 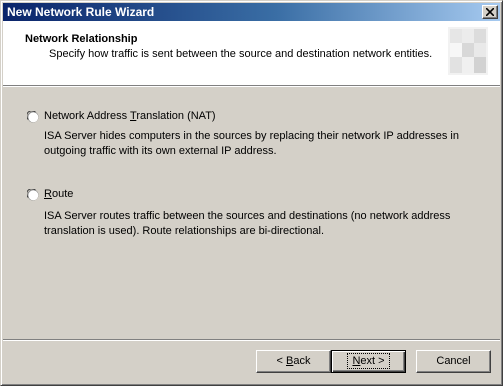 I want to click on close-icon, so click(x=490, y=12).